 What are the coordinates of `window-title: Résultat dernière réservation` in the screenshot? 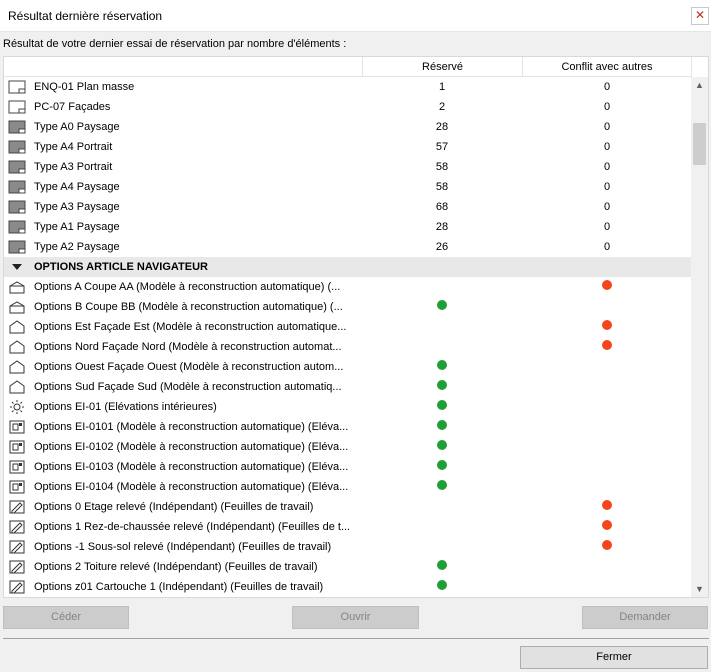 It's located at (85, 16).